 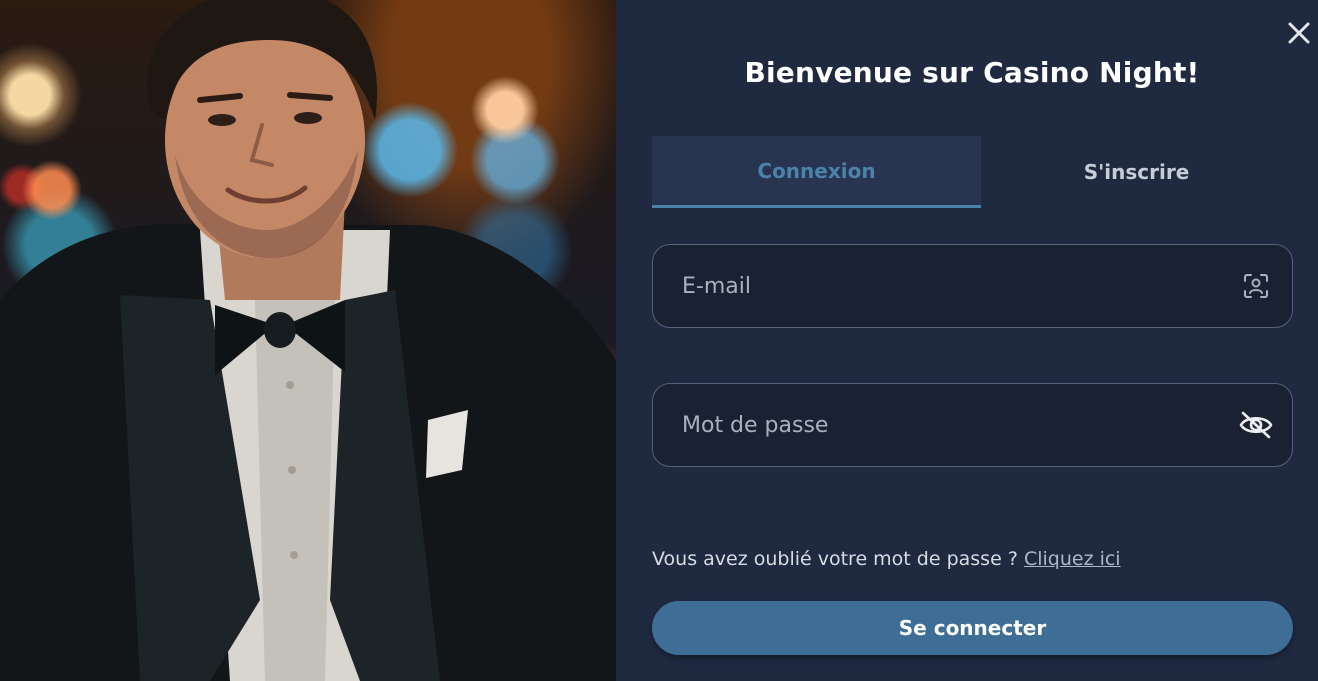 I want to click on password-field, so click(x=972, y=425).